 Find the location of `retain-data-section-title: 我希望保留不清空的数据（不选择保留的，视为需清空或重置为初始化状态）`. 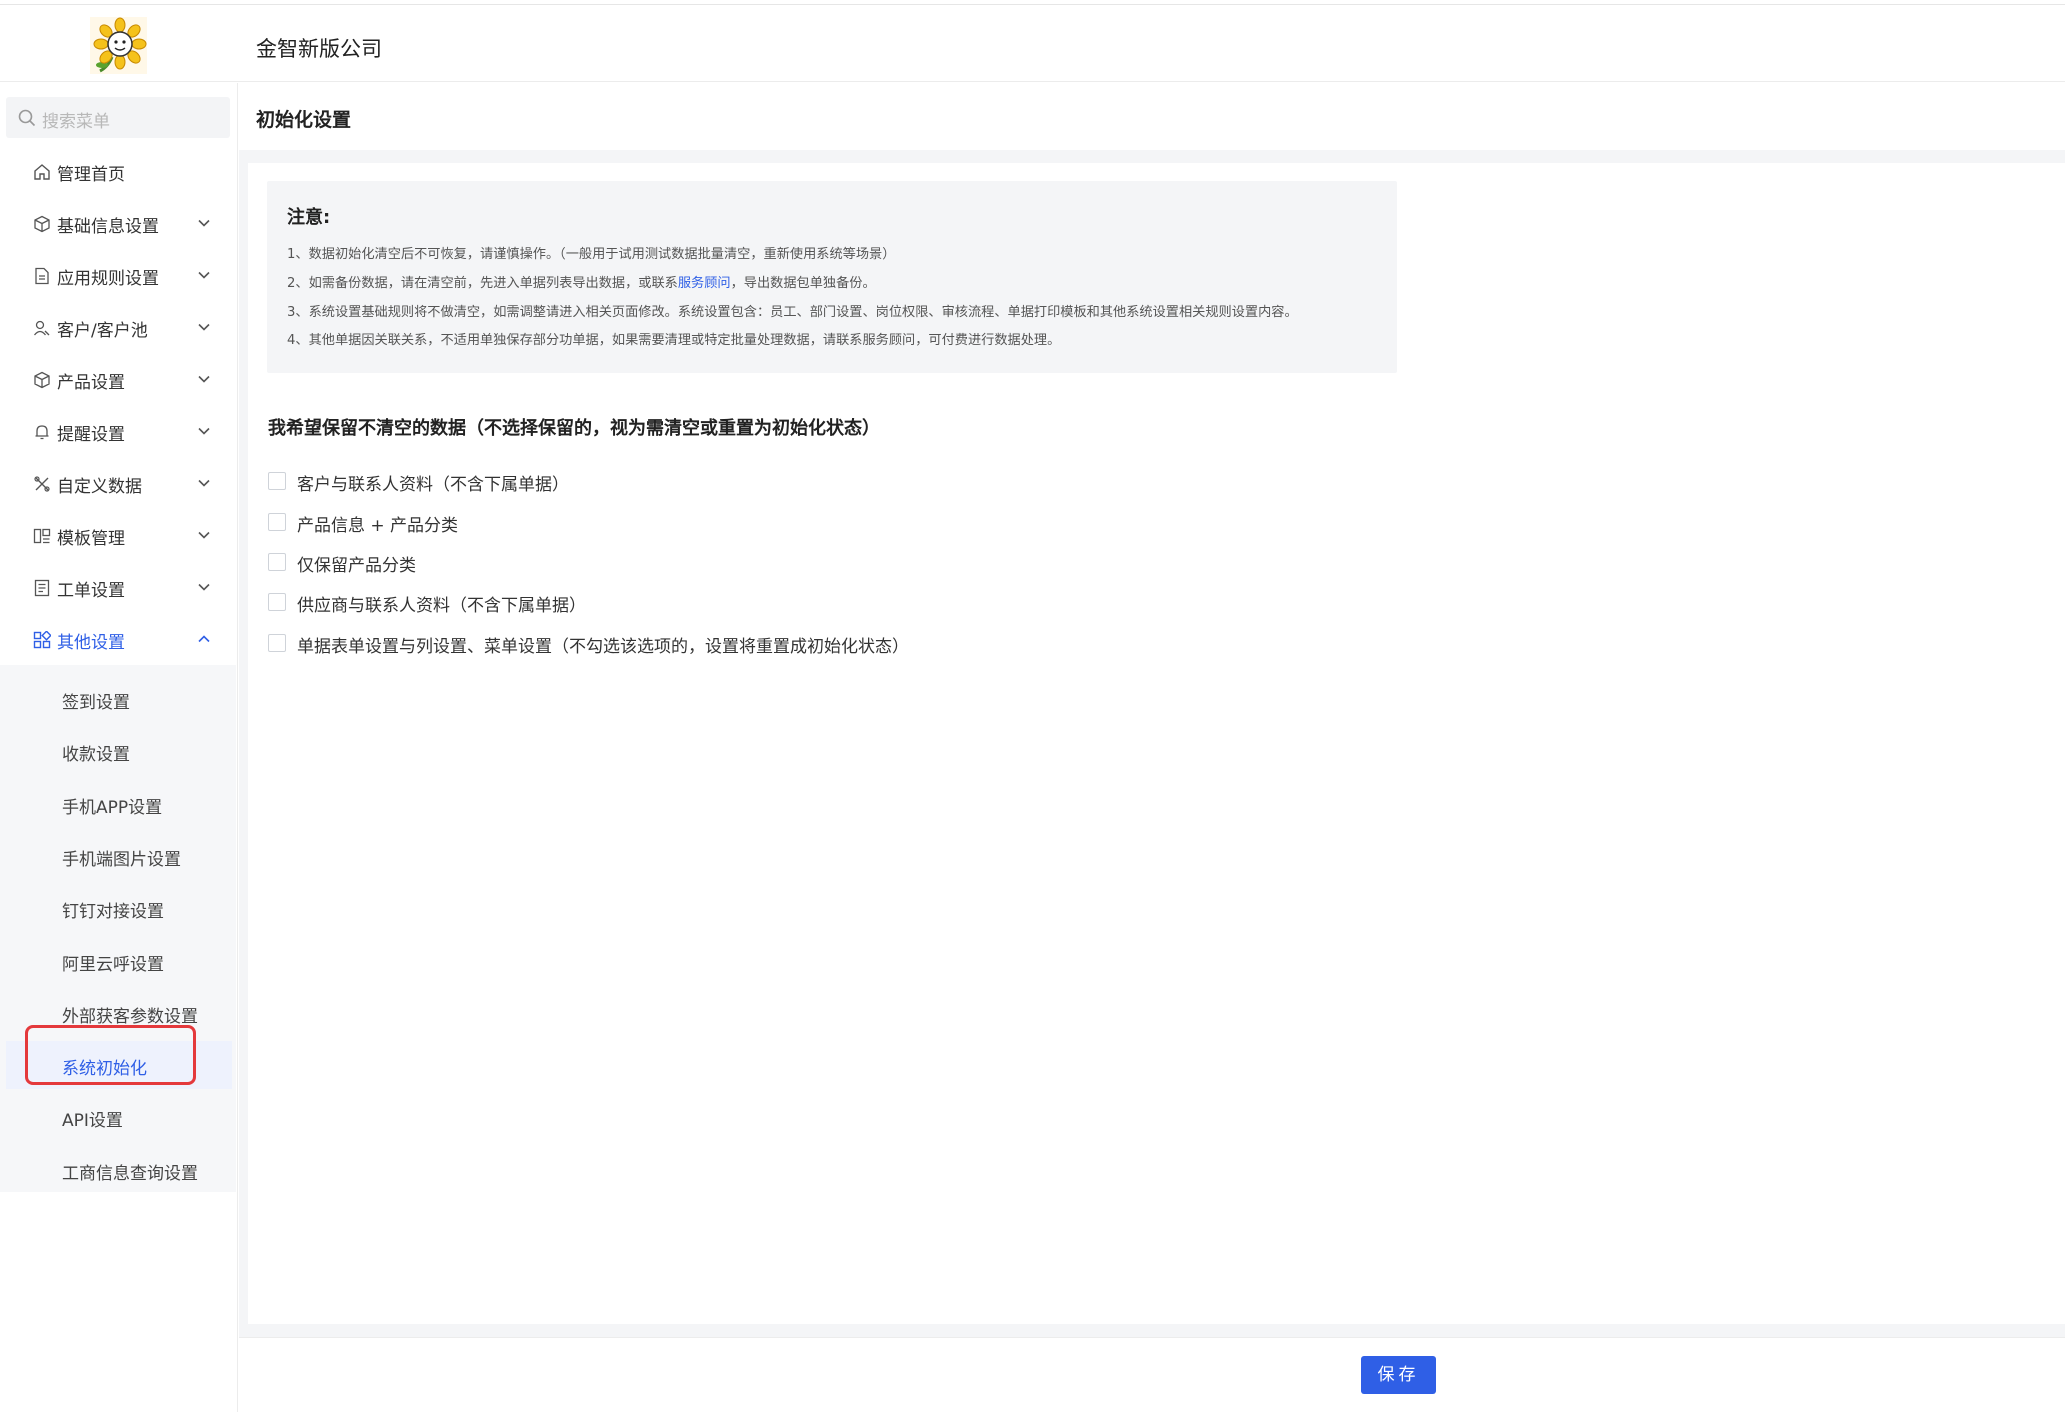

retain-data-section-title: 我希望保留不清空的数据（不选择保留的，视为需清空或重置为初始化状态） is located at coordinates (574, 428).